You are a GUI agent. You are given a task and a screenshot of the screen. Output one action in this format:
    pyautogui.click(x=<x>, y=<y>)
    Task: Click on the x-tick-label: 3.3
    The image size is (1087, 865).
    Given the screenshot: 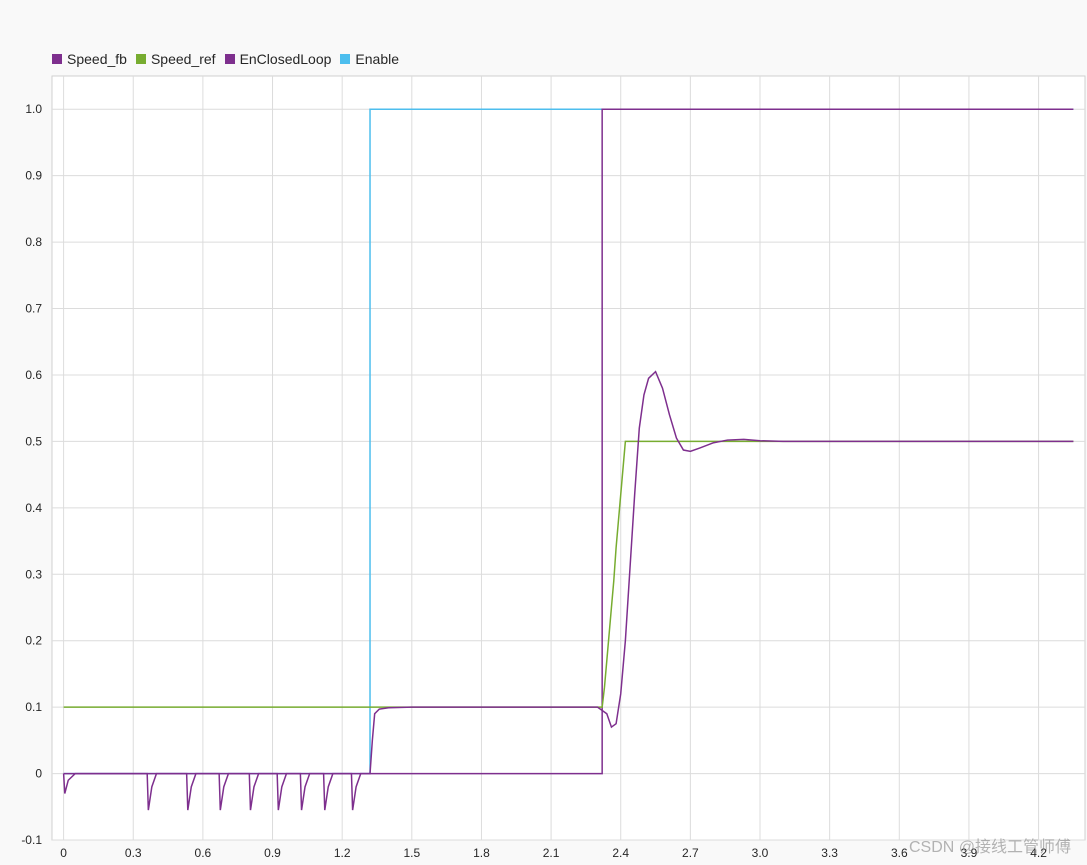 What is the action you would take?
    pyautogui.click(x=829, y=853)
    